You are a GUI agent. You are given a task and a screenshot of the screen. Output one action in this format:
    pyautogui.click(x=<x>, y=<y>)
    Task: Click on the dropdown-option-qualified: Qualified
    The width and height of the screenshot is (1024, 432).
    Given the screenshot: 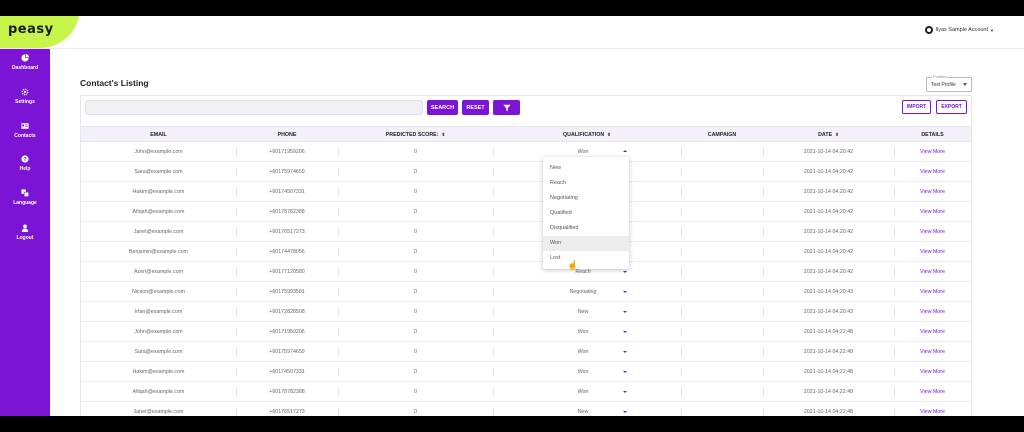 What is the action you would take?
    pyautogui.click(x=586, y=213)
    